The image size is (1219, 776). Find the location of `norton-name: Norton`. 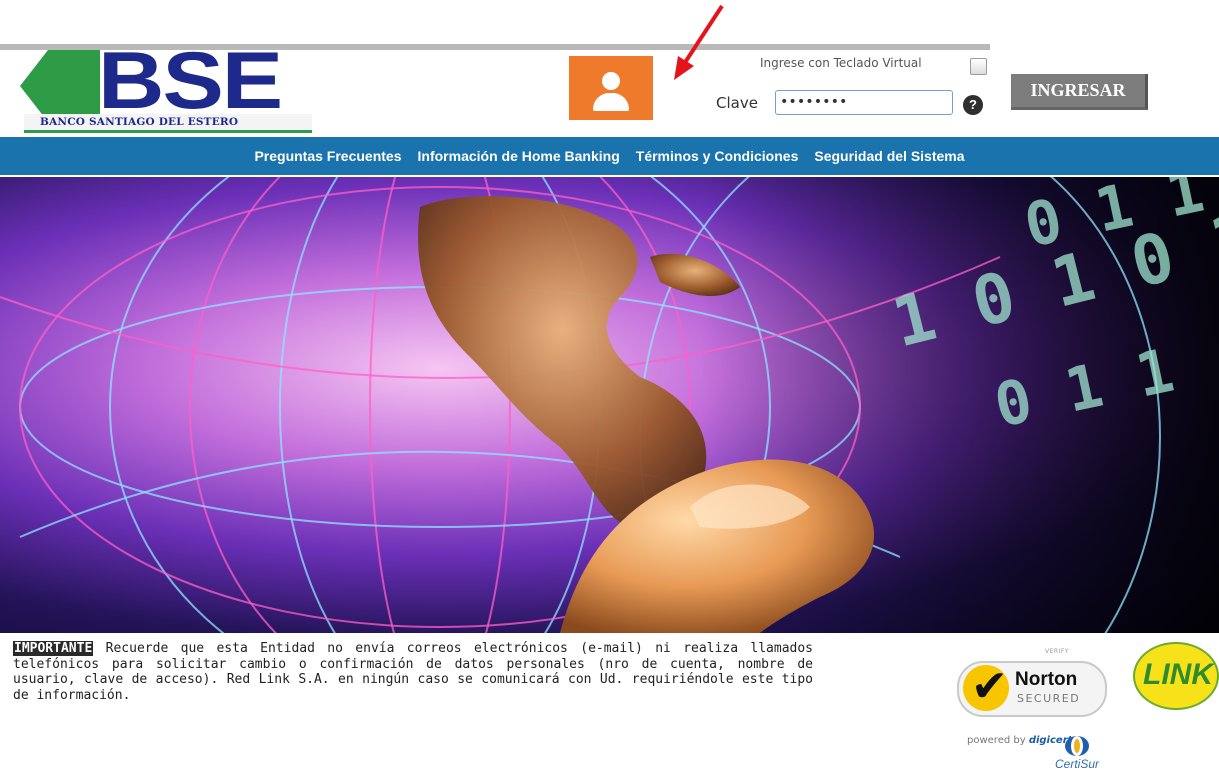

norton-name: Norton is located at coordinates (1046, 679).